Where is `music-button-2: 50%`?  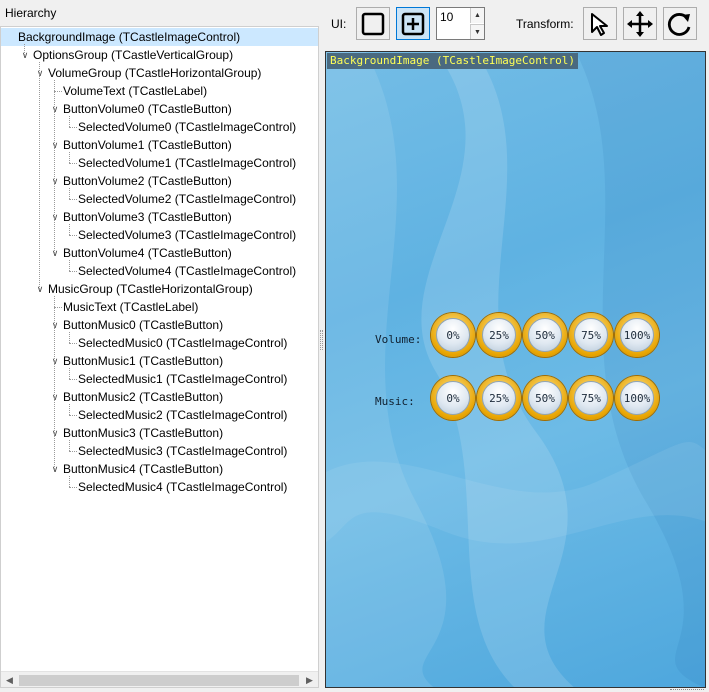
music-button-2: 50% is located at coordinates (545, 398).